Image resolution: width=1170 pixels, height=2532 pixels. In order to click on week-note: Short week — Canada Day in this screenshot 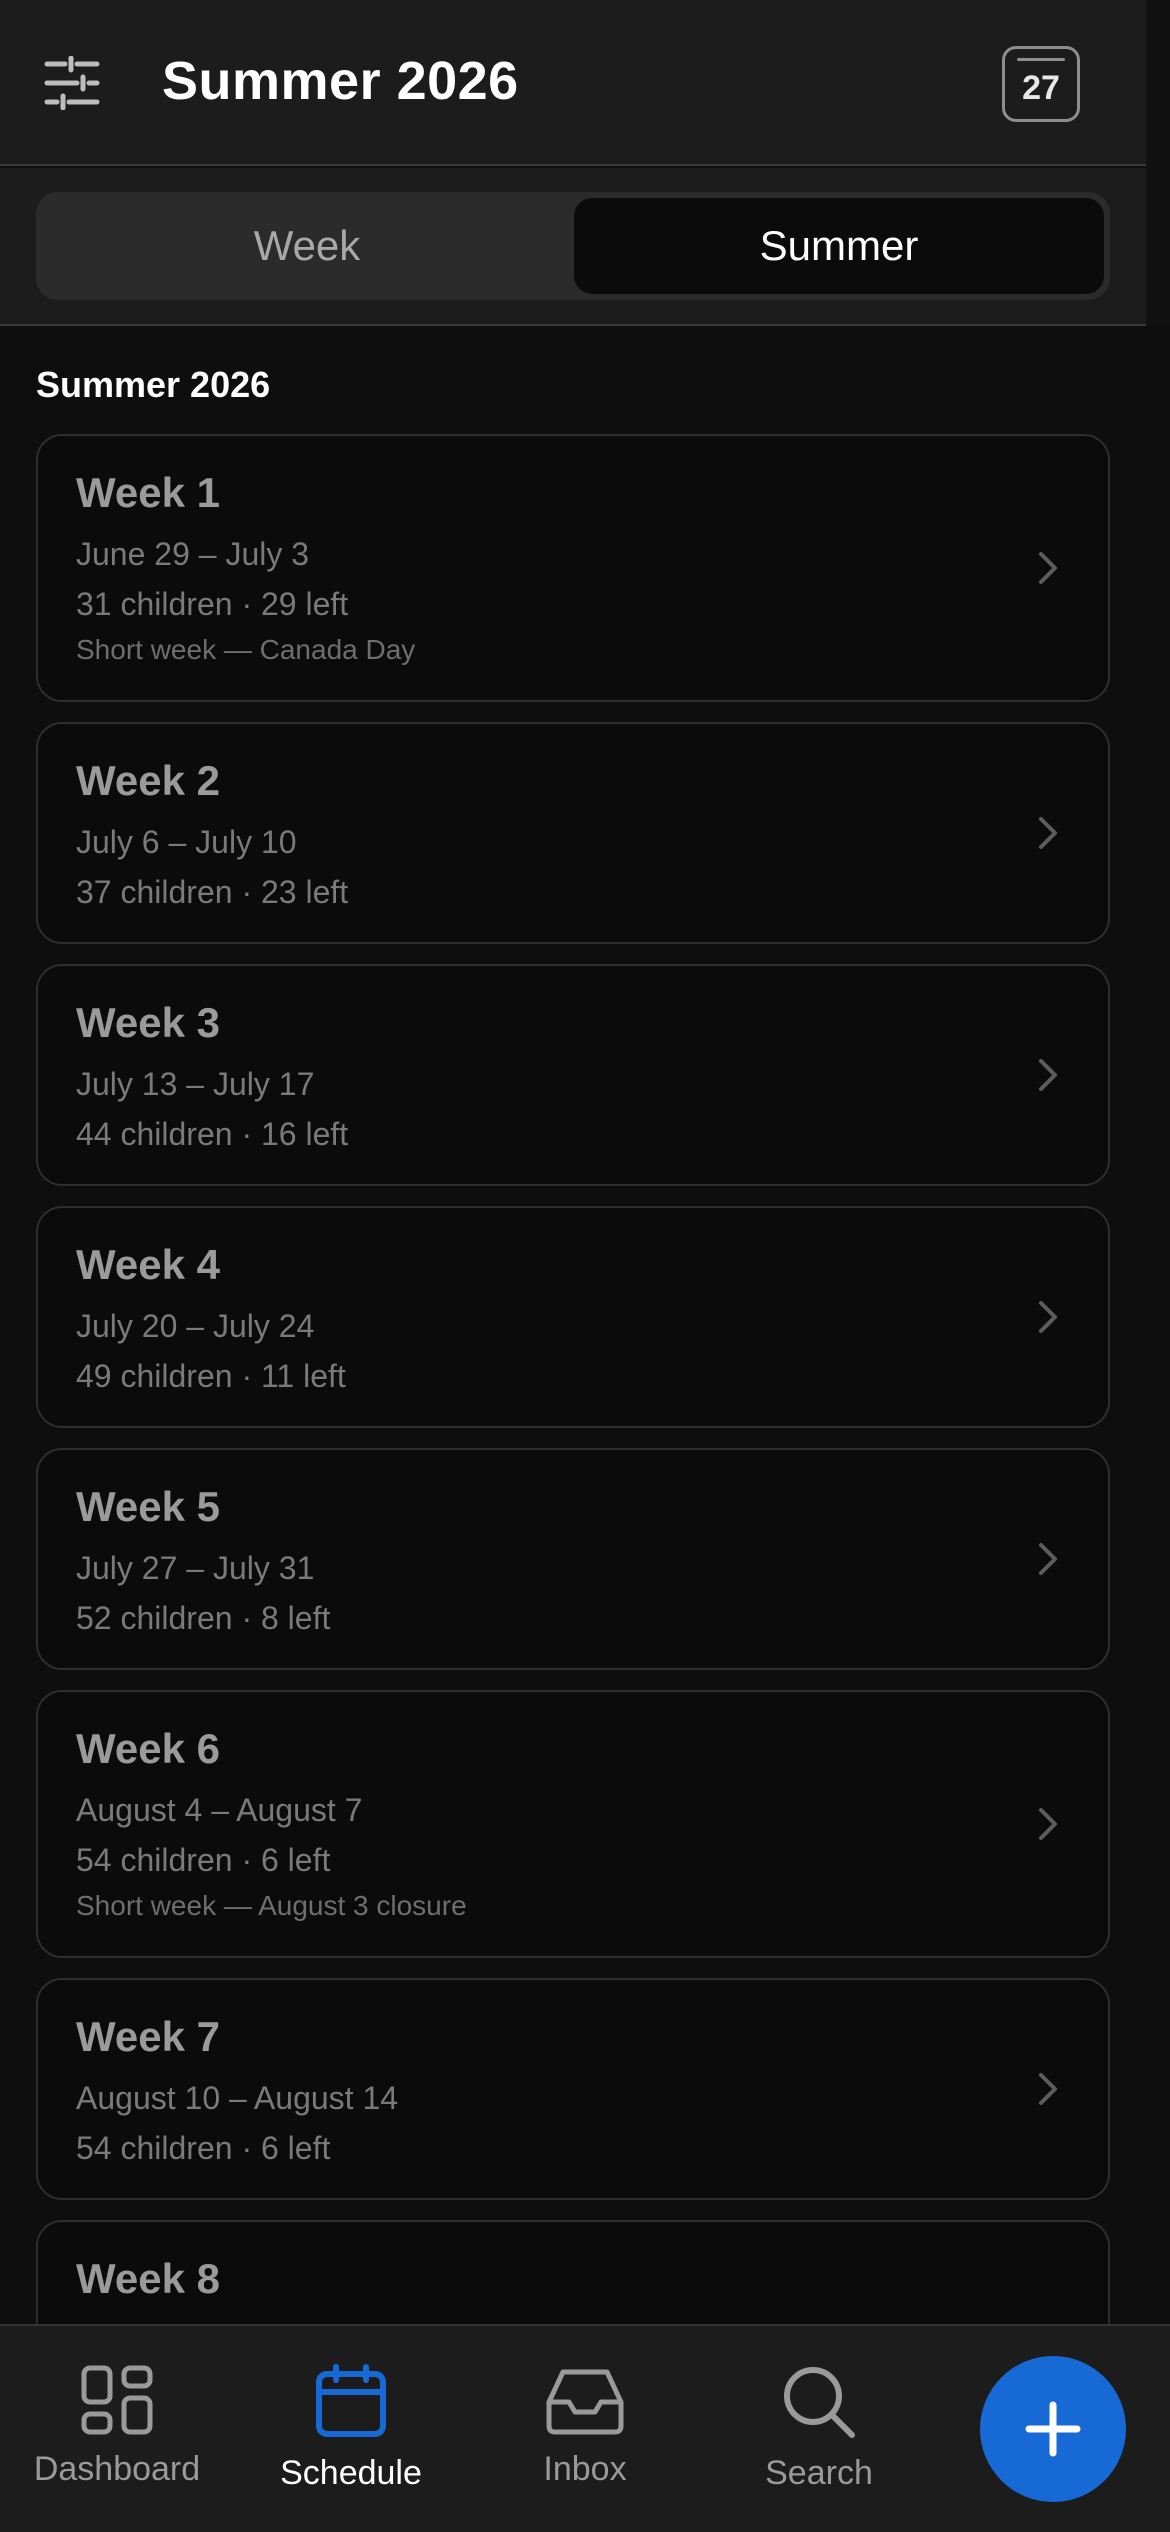, I will do `click(246, 649)`.